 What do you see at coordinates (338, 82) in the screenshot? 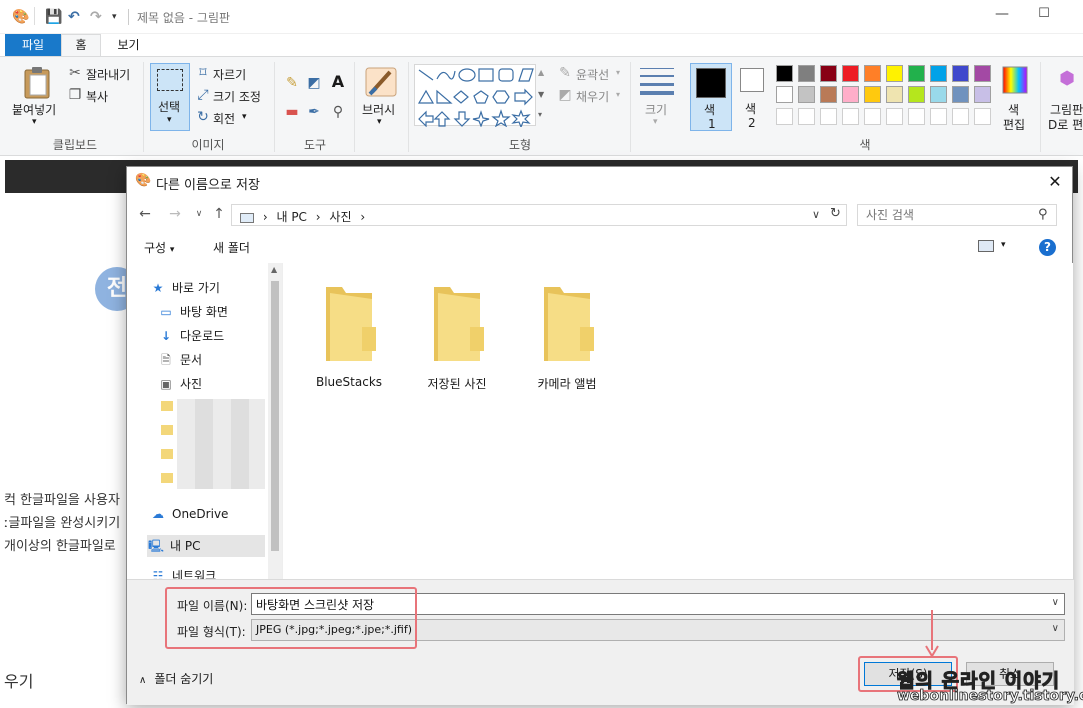
I see `text-tool-icon: A` at bounding box center [338, 82].